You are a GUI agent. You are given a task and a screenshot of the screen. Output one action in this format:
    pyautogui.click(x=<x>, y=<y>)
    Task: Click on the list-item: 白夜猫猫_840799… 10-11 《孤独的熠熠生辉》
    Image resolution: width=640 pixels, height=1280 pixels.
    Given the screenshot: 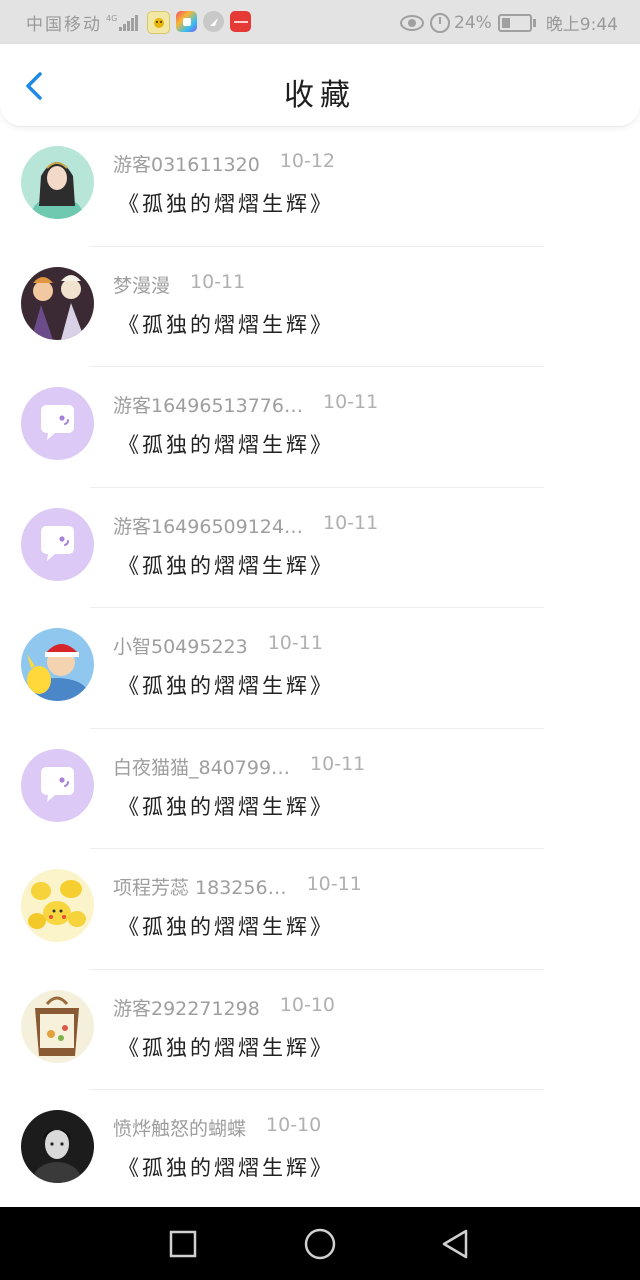 What is the action you would take?
    pyautogui.click(x=320, y=789)
    